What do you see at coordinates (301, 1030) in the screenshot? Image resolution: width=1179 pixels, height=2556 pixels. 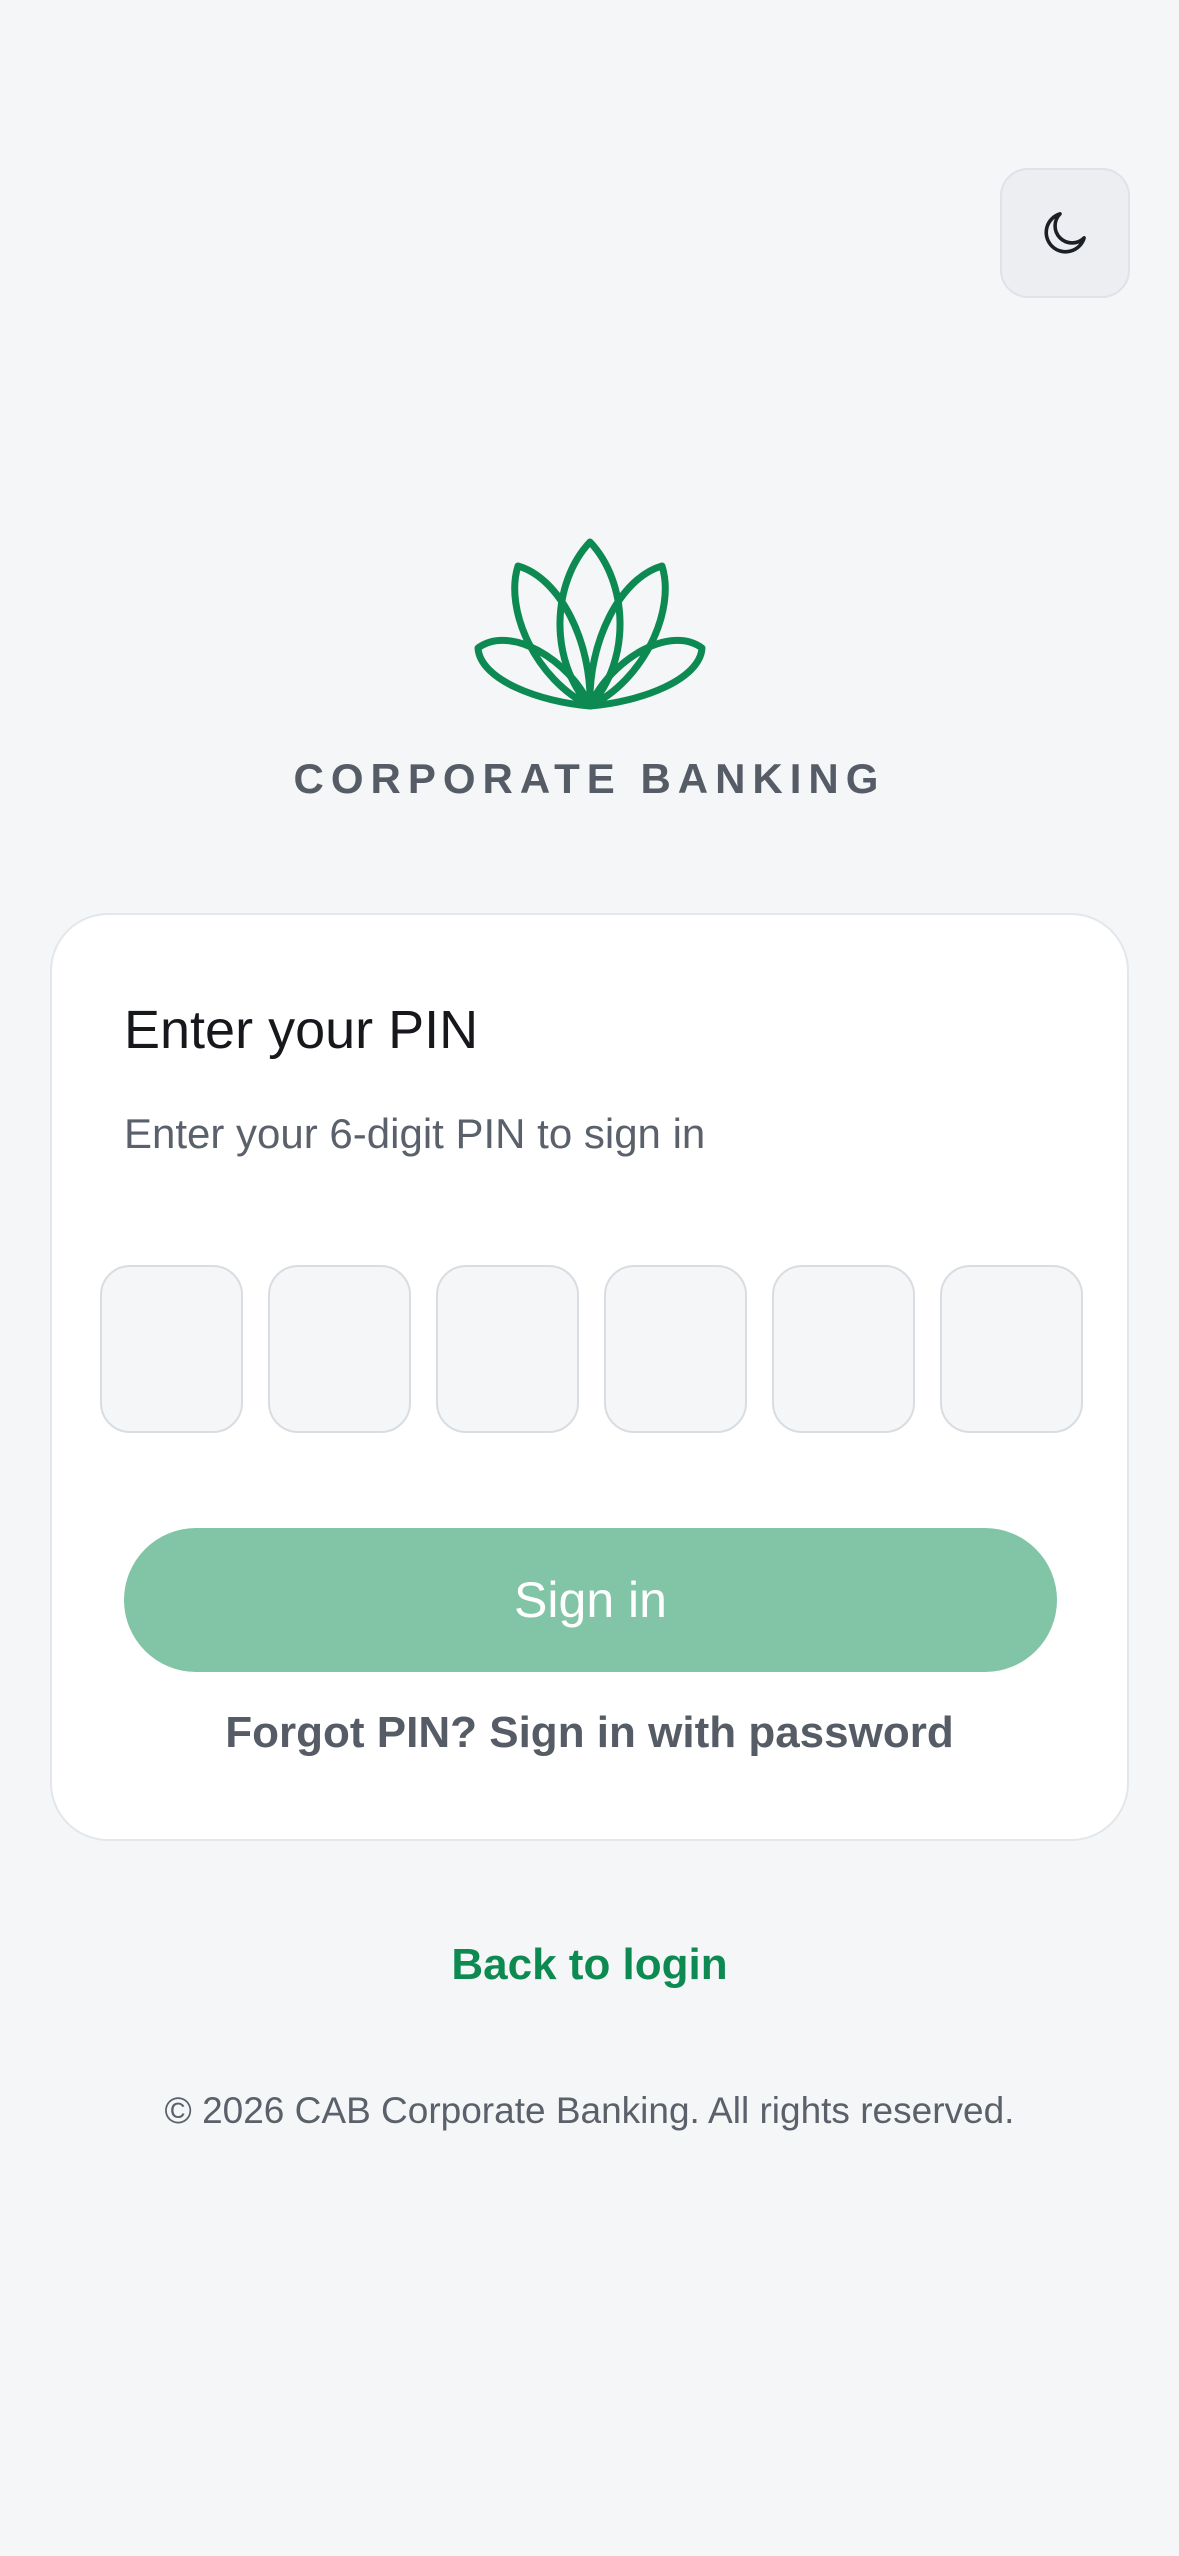 I see `card-title: Enter your PIN` at bounding box center [301, 1030].